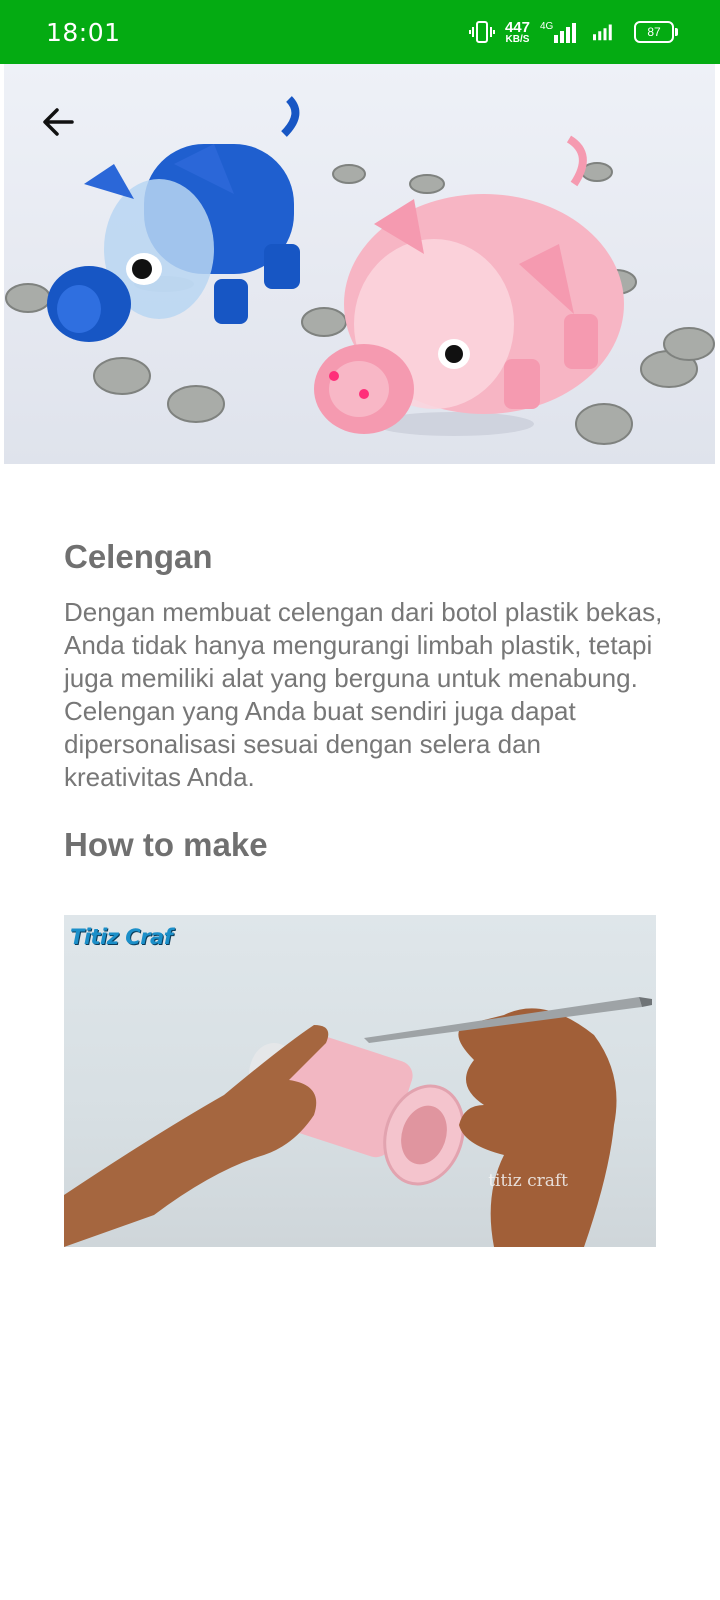  What do you see at coordinates (358, 1122) in the screenshot?
I see `tutorial-photo` at bounding box center [358, 1122].